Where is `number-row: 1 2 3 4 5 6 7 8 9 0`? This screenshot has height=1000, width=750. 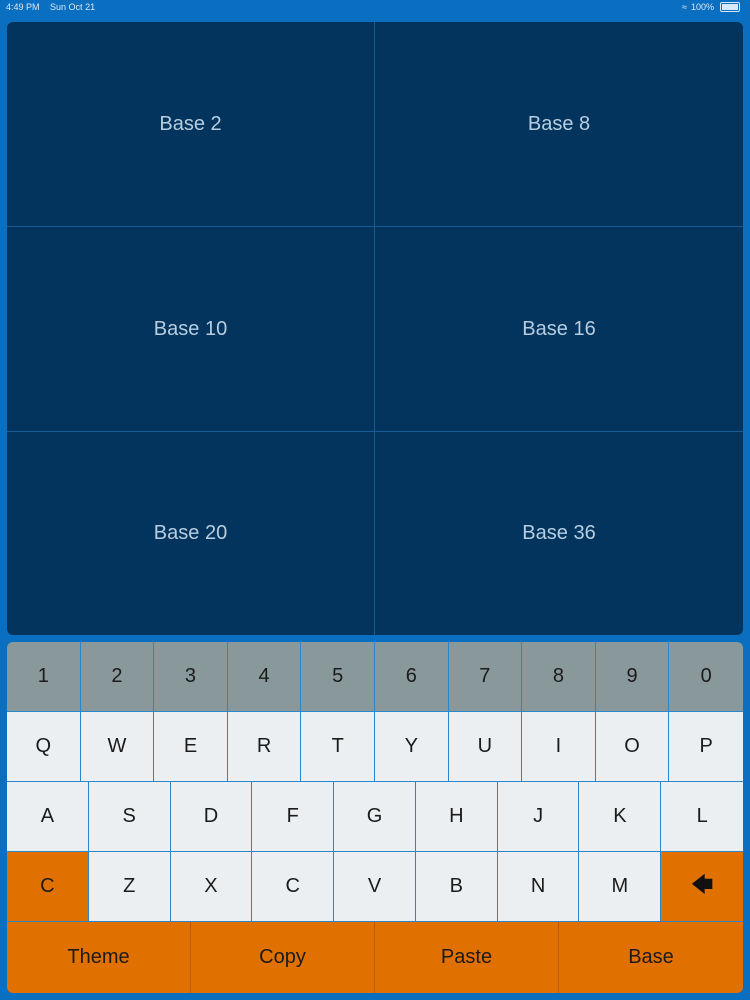 number-row: 1 2 3 4 5 6 7 8 9 0 is located at coordinates (375, 677).